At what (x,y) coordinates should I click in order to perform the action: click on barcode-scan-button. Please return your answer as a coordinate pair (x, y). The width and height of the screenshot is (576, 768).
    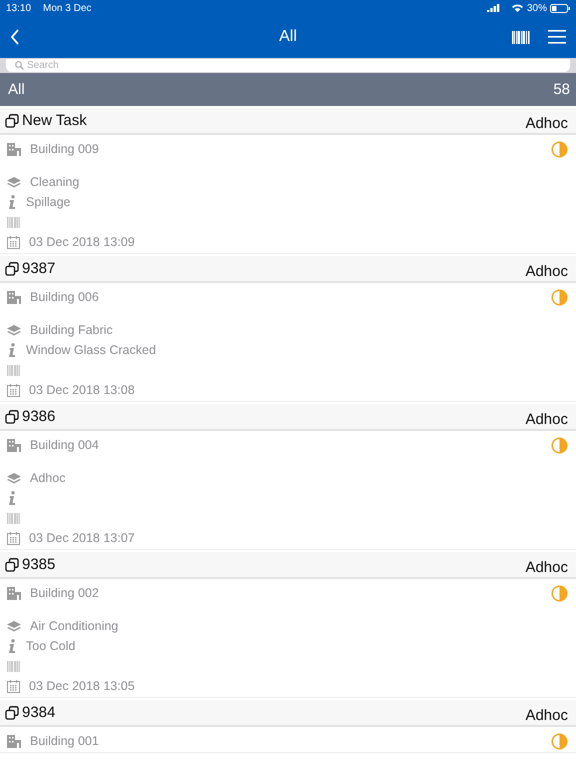
    Looking at the image, I should click on (521, 37).